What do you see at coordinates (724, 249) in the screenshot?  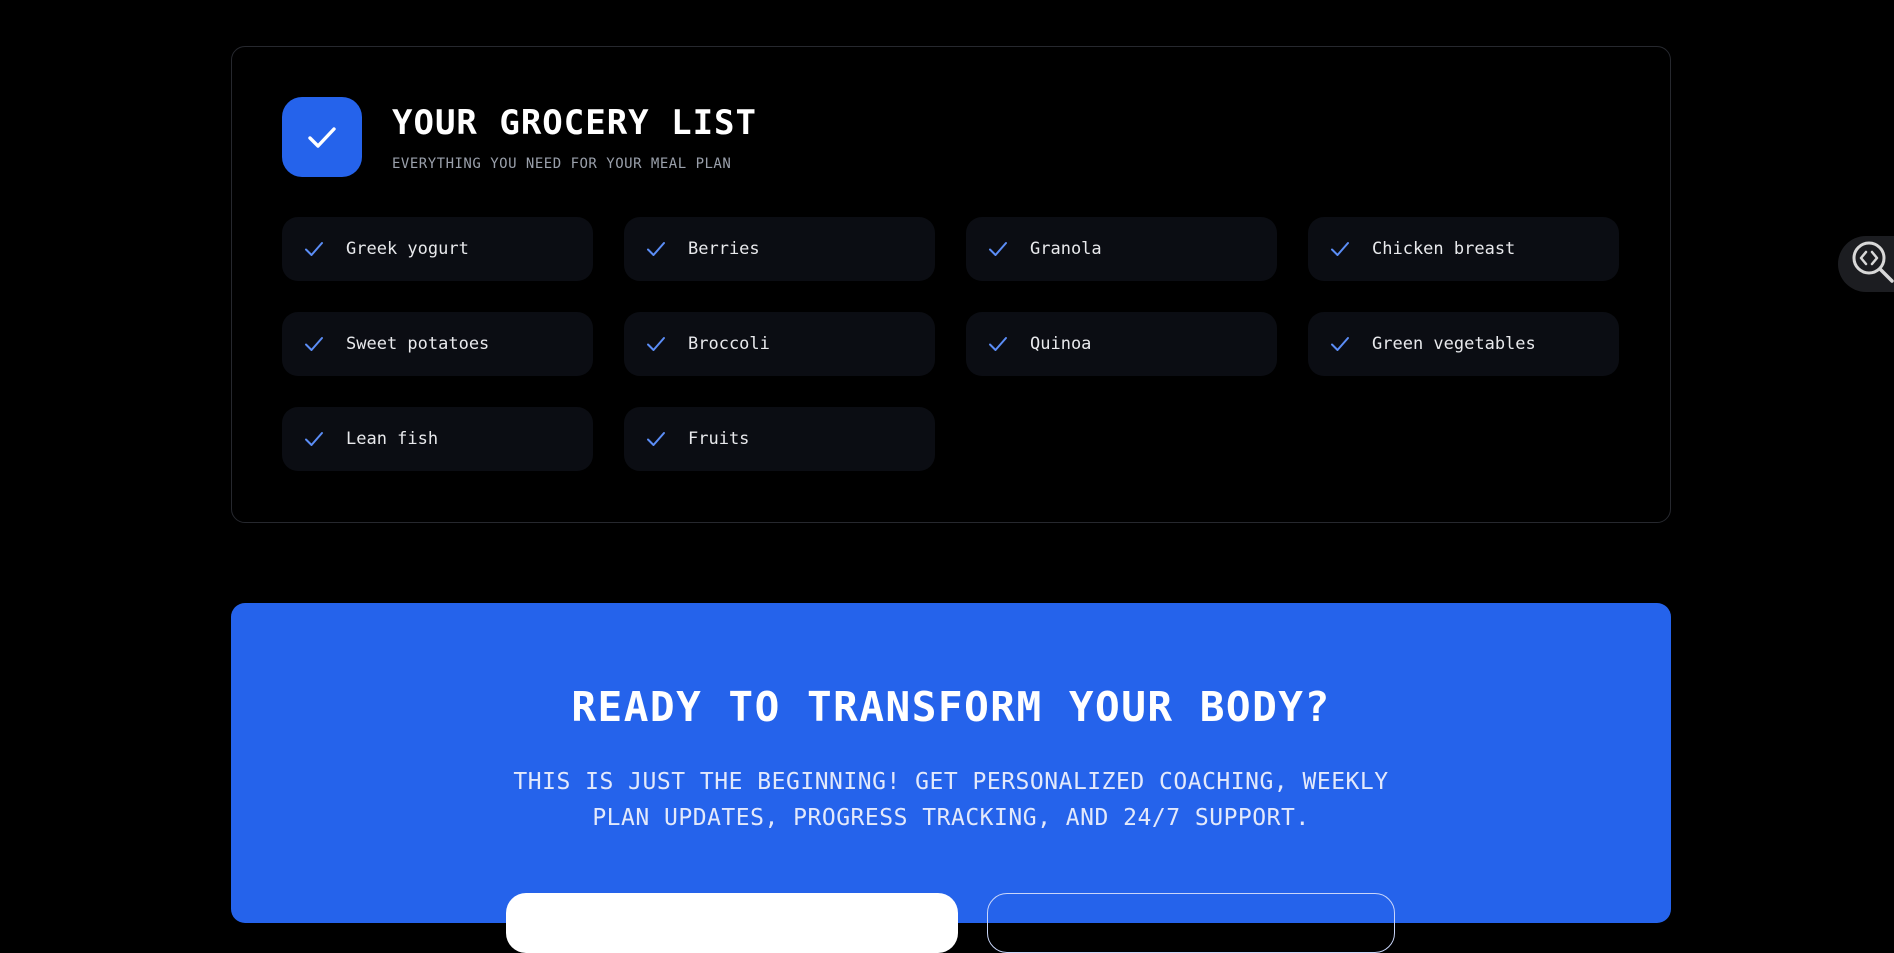 I see `grocery-item-label: Berries` at bounding box center [724, 249].